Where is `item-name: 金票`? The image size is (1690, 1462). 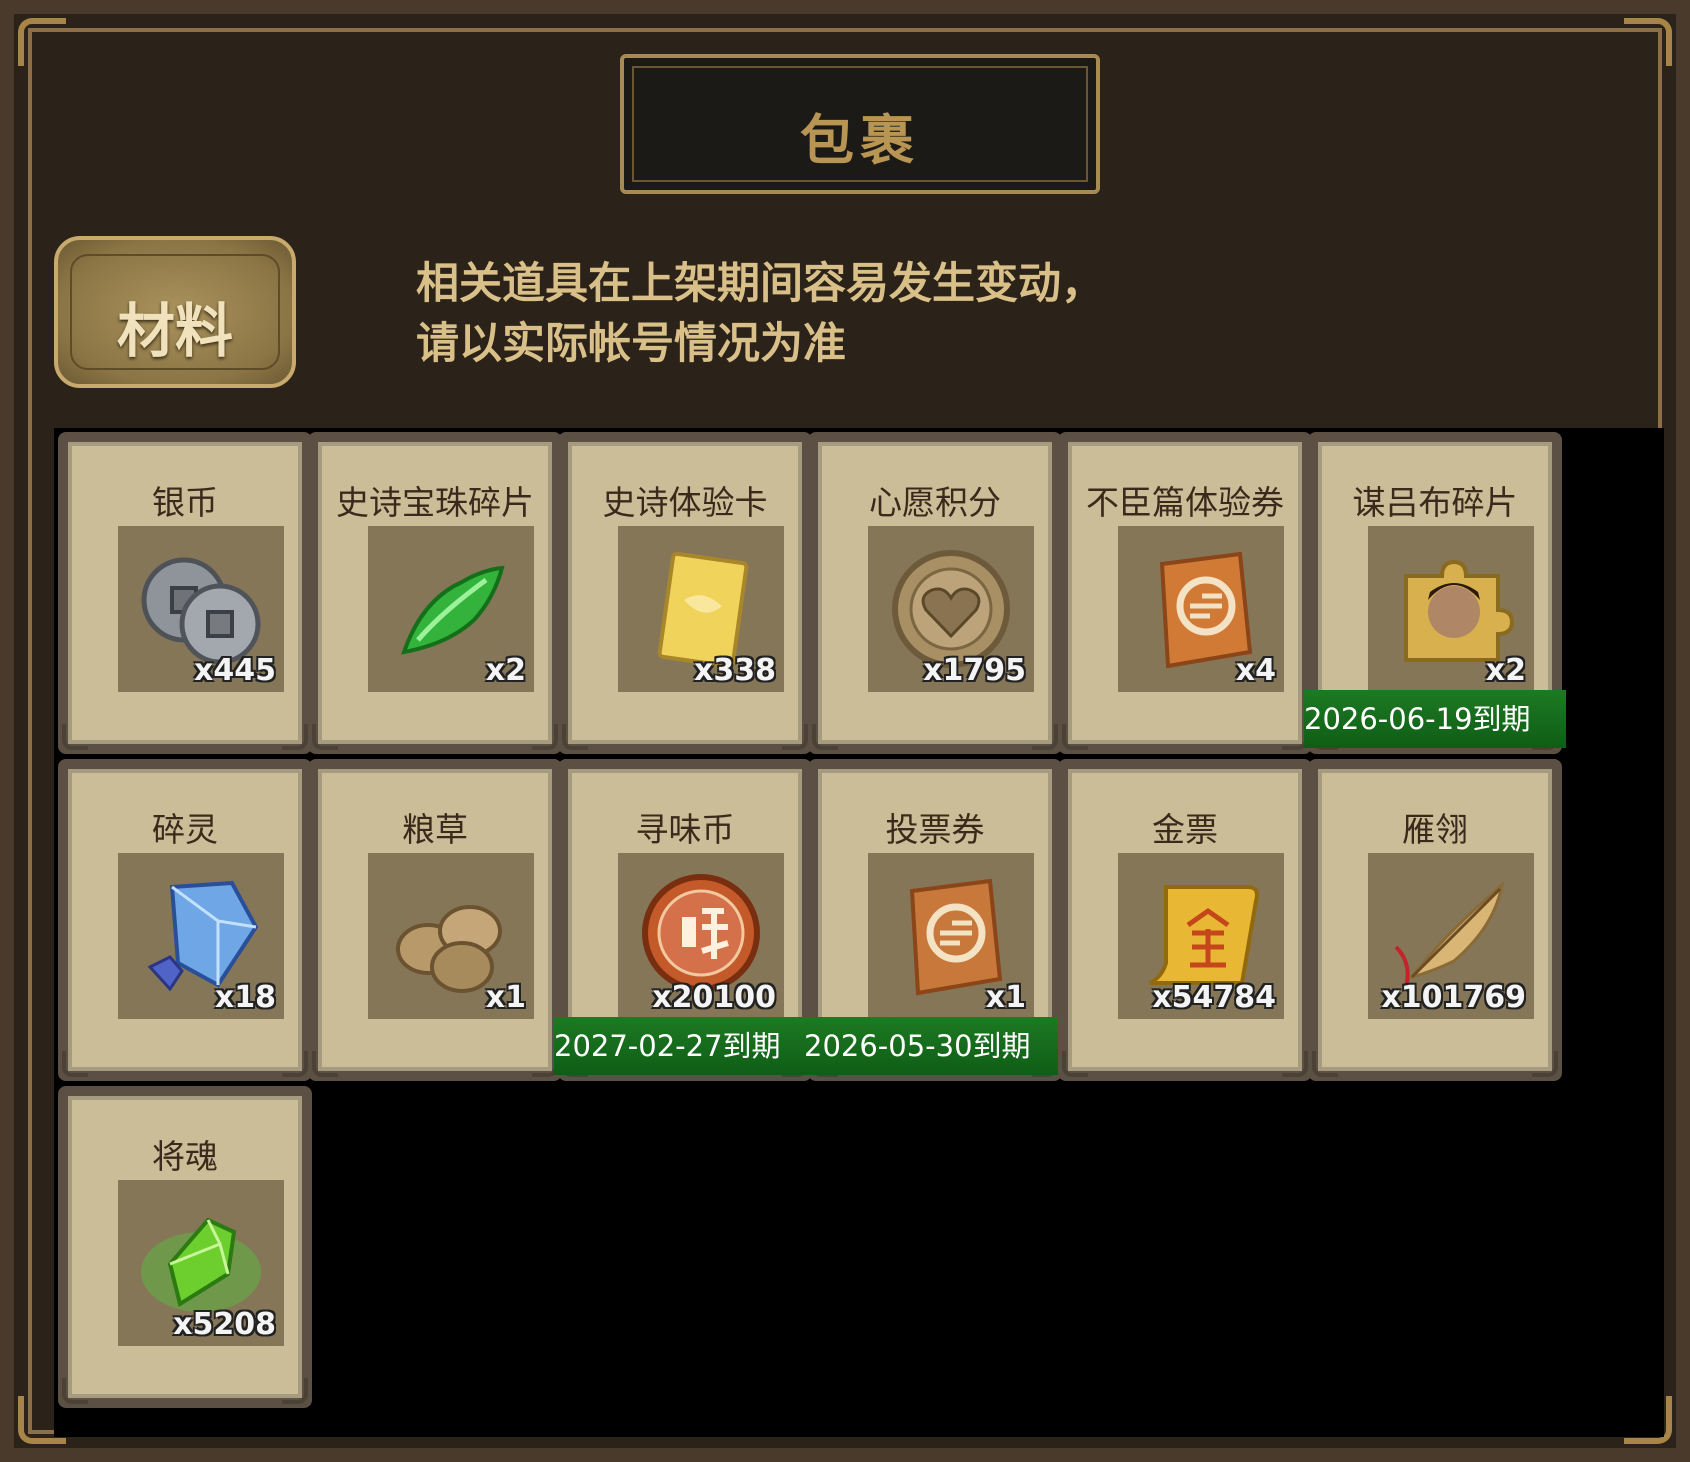
item-name: 金票 is located at coordinates (1185, 829).